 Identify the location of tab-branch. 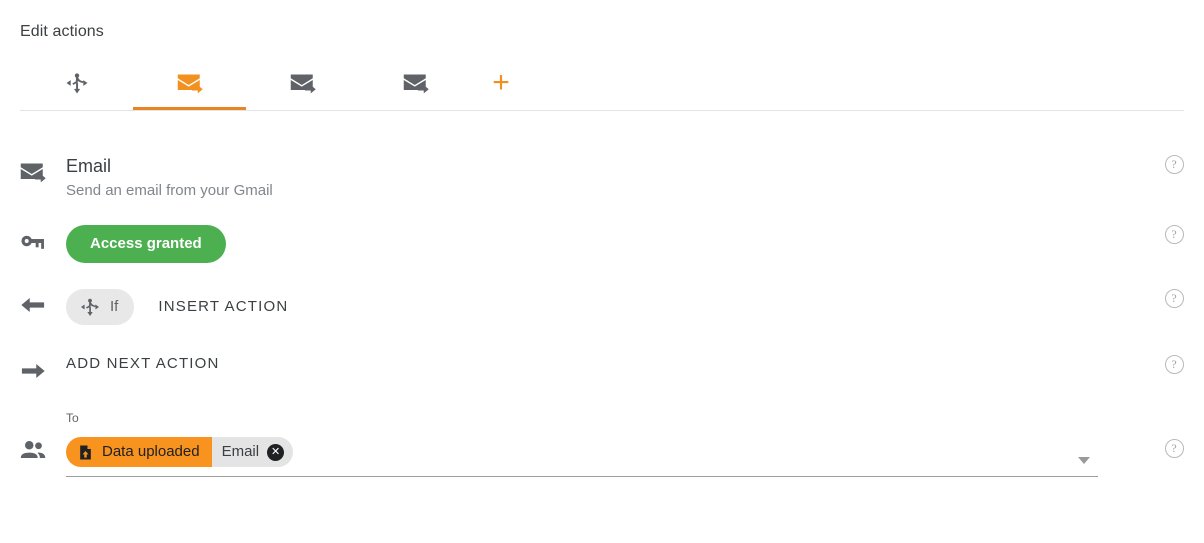
(76, 83).